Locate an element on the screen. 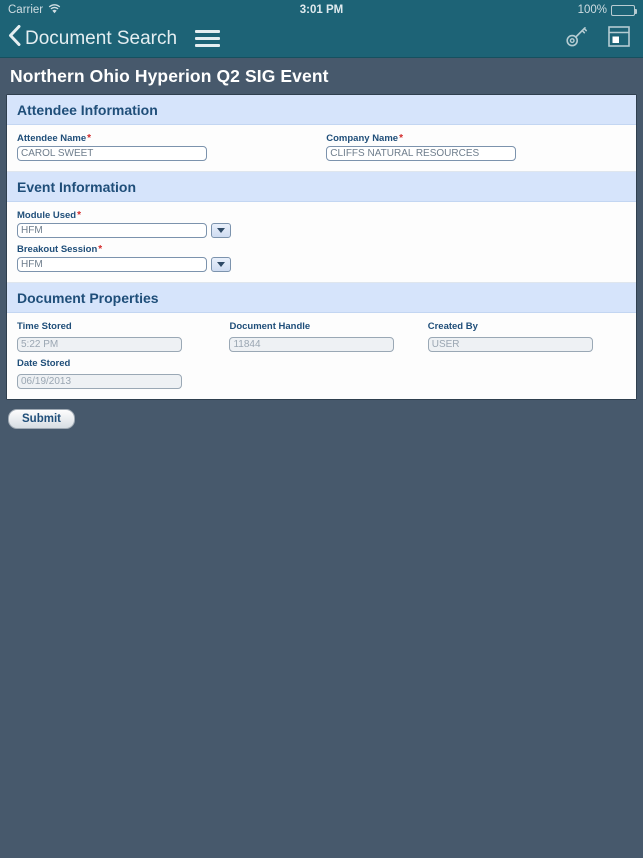  label-text: Attendee Name is located at coordinates (52, 138).